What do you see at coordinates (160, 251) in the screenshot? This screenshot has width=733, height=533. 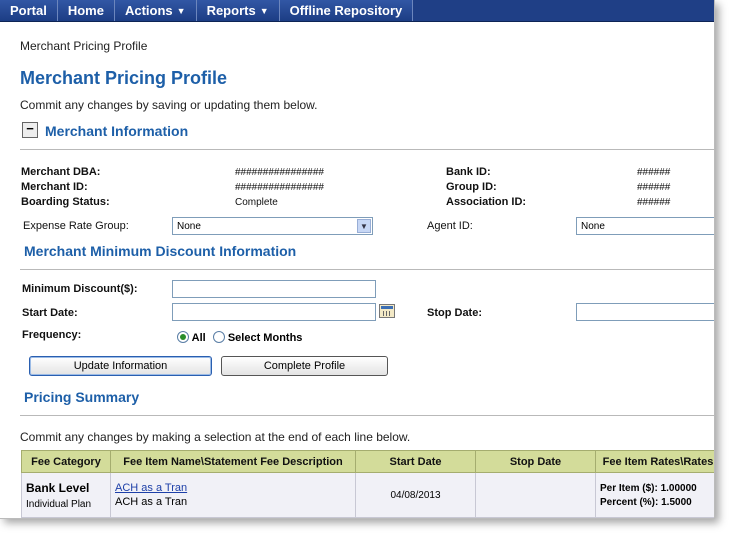 I see `minimum-discount-heading: Merchant Minimum Discount Information` at bounding box center [160, 251].